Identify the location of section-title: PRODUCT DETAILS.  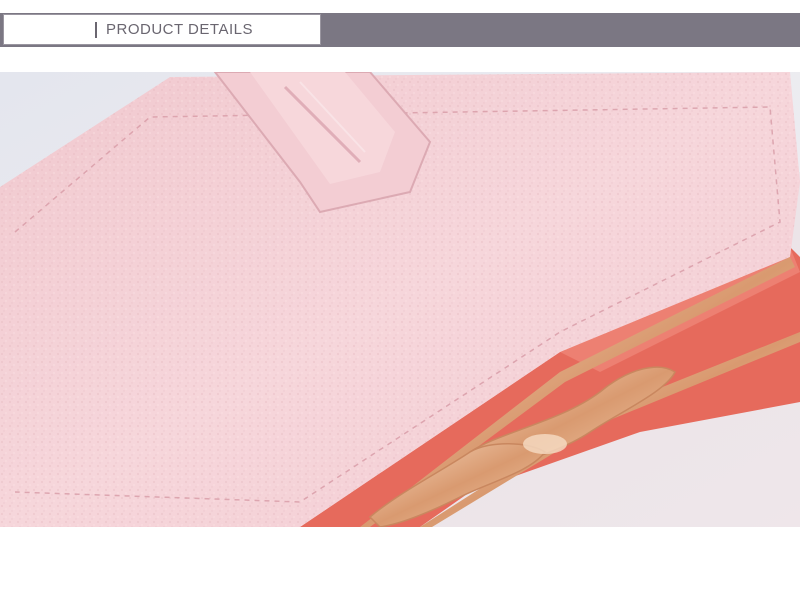
(179, 29).